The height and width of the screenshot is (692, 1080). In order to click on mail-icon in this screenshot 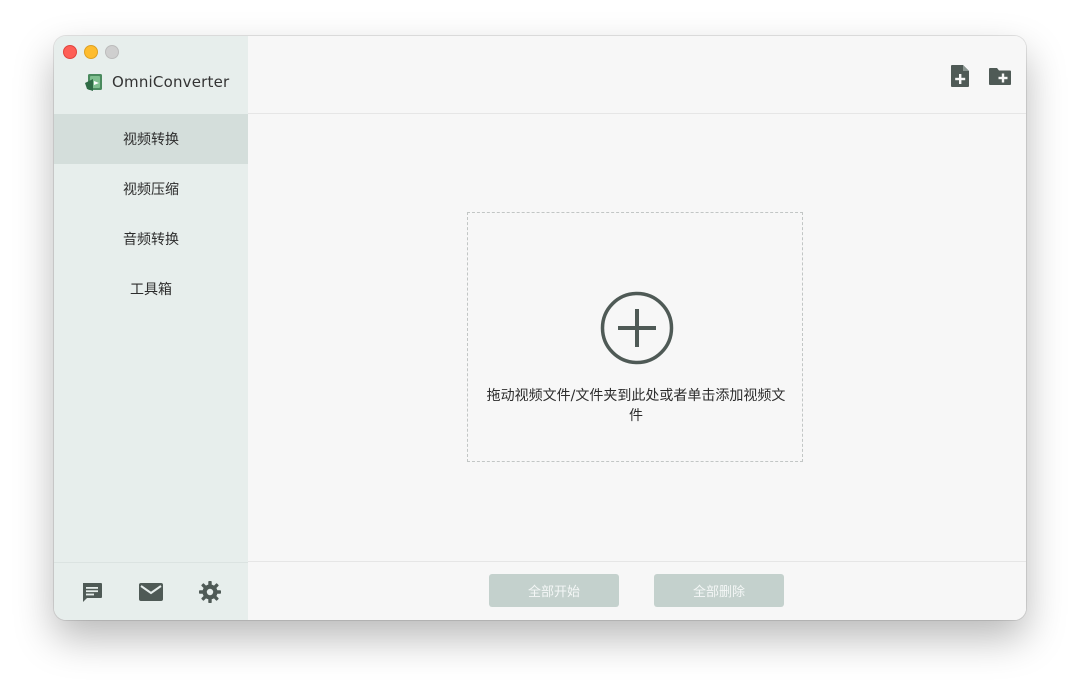, I will do `click(151, 592)`.